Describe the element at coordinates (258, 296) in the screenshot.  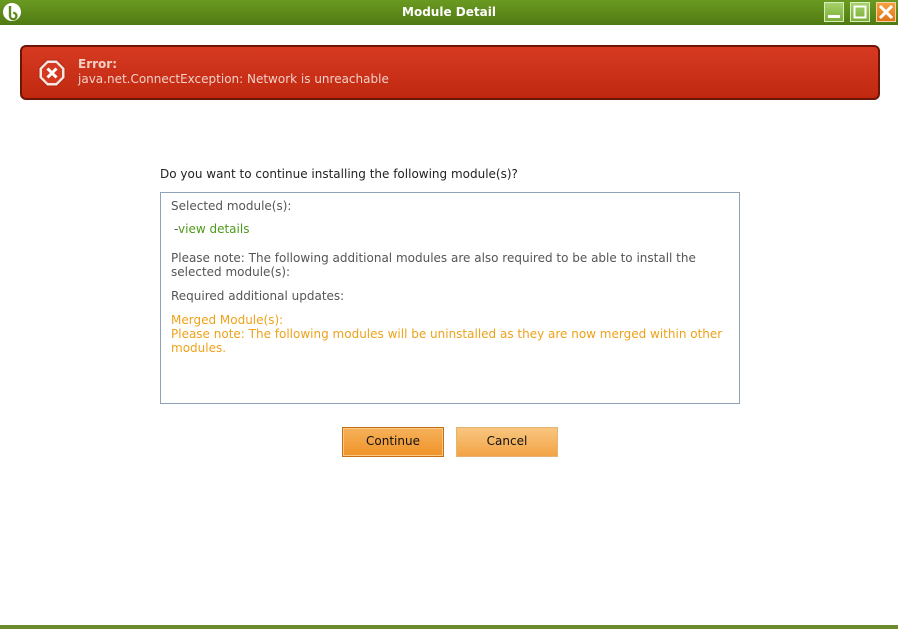
I see `required-updates-label: Required additional updates:` at that location.